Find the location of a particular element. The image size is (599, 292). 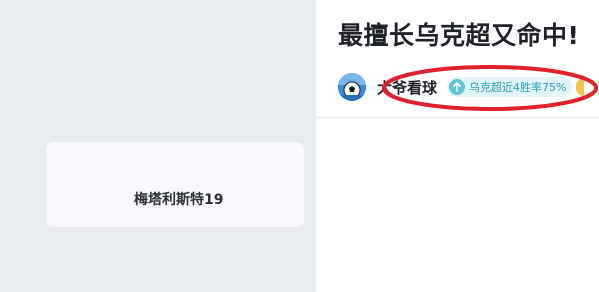

soccer-ball-avatar-icon is located at coordinates (352, 87).